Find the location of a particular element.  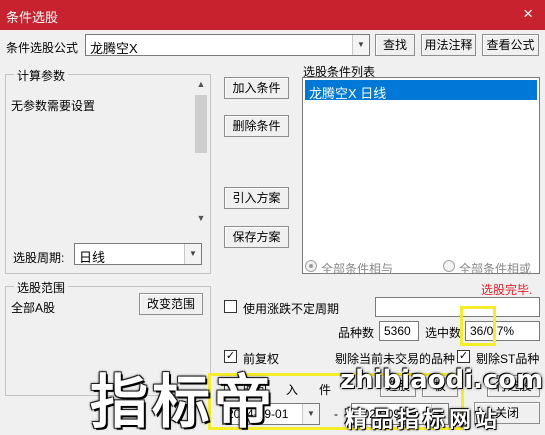

title-bar: 条件选股 × is located at coordinates (272, 15).